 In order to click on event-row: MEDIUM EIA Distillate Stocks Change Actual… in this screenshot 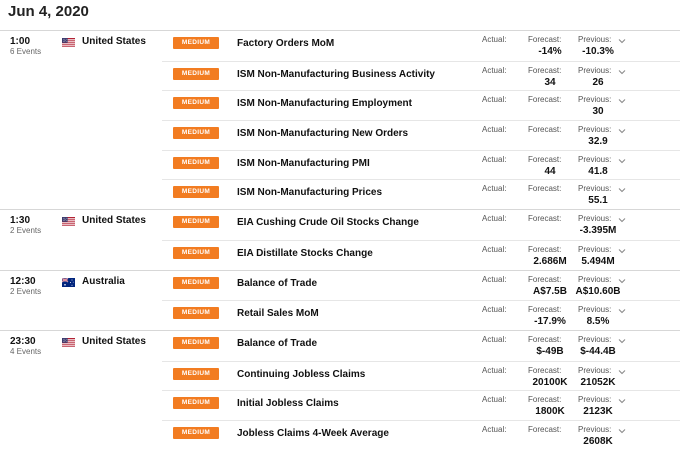, I will do `click(421, 254)`.